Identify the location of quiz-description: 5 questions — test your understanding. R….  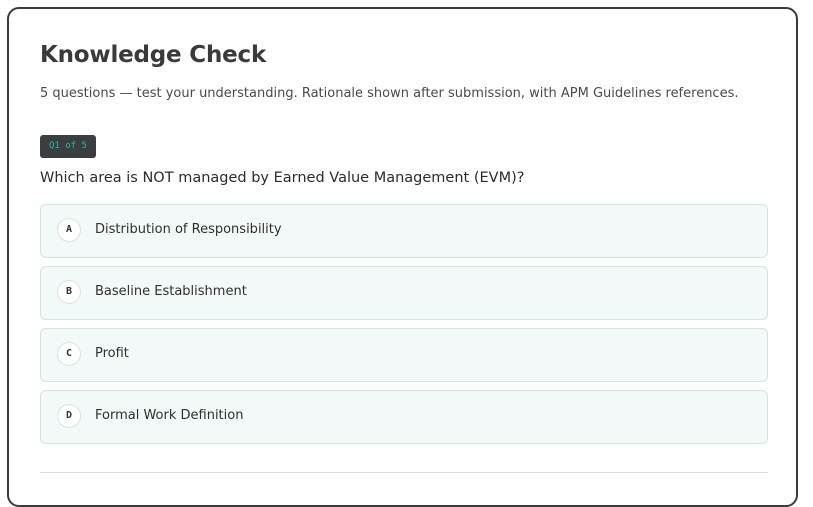
(389, 93).